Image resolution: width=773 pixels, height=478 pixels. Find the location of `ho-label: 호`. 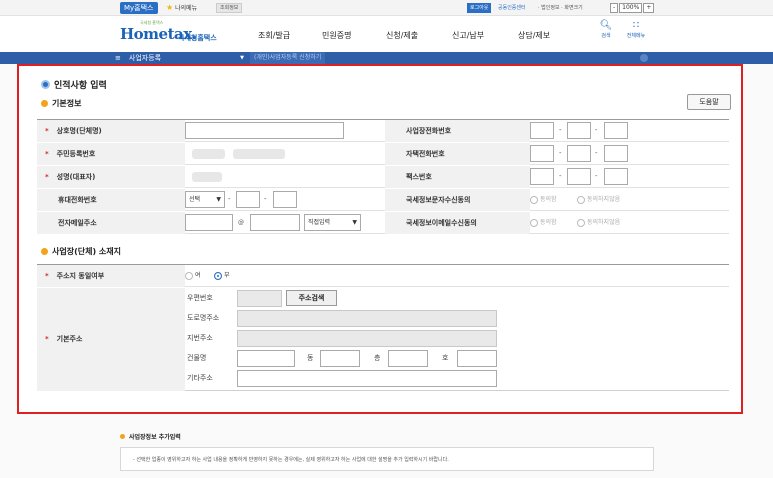

ho-label: 호 is located at coordinates (445, 358).